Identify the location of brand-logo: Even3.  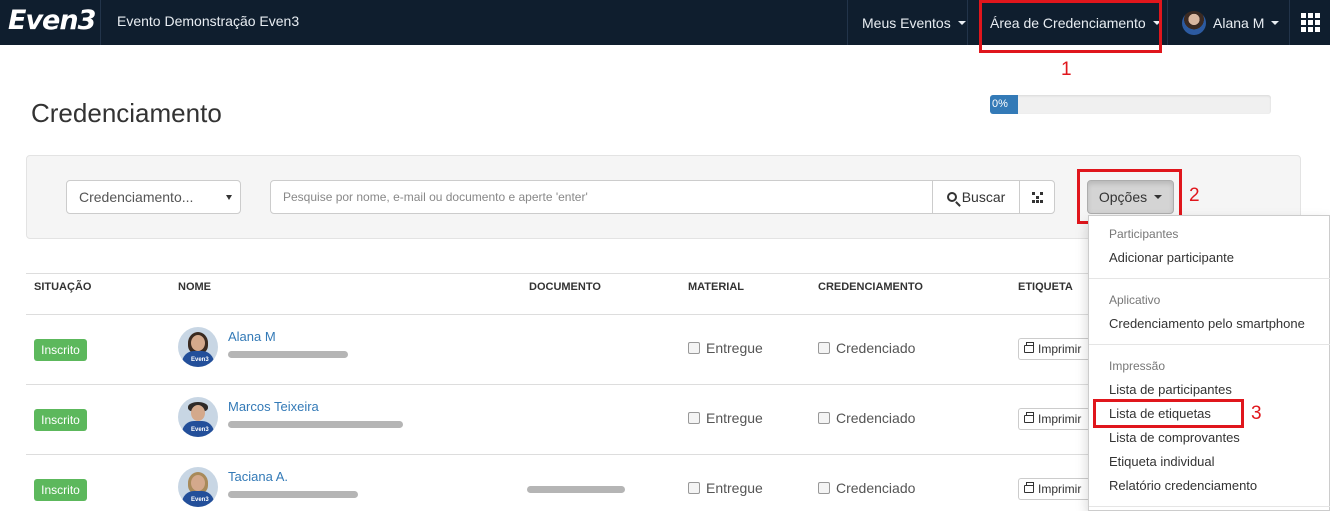
(52, 20).